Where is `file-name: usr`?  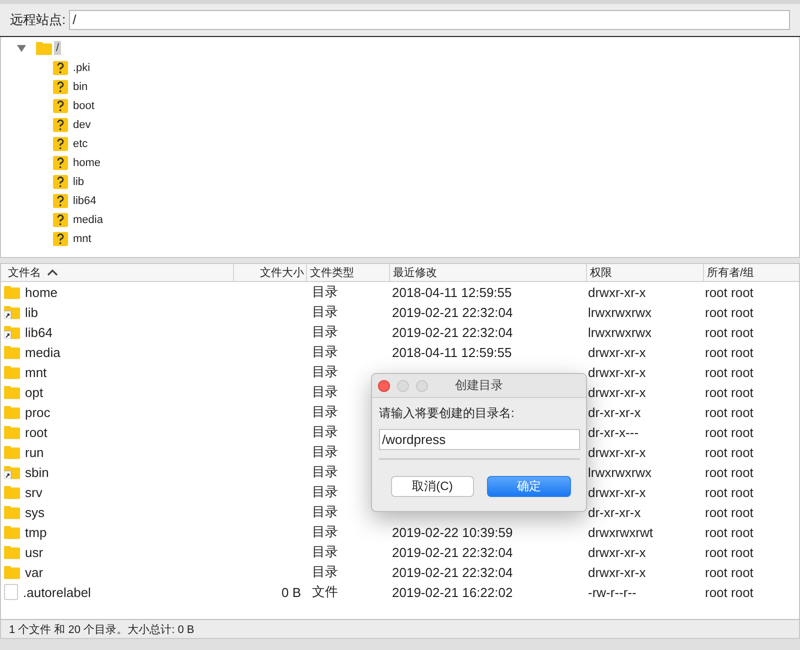 file-name: usr is located at coordinates (34, 552).